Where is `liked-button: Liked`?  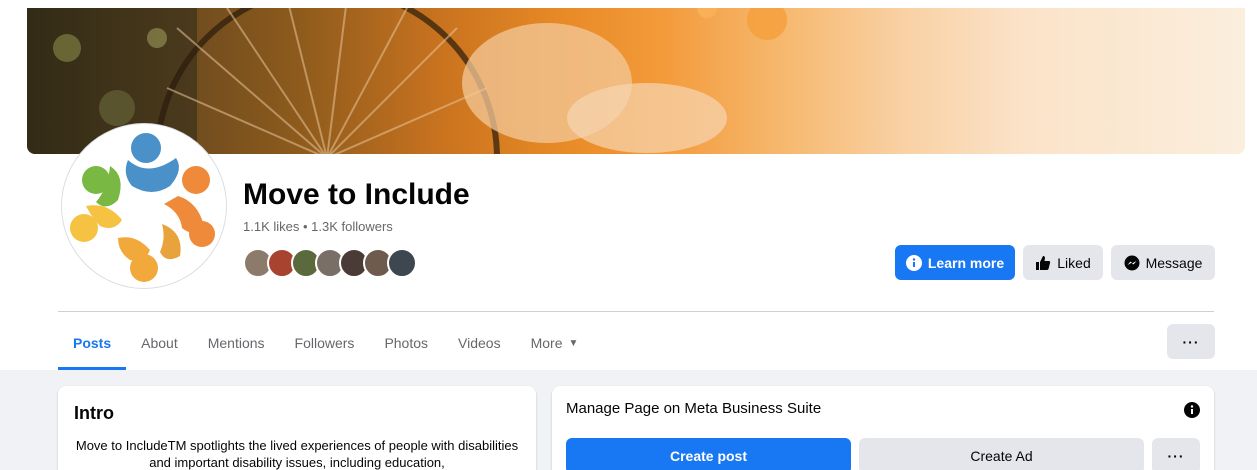
liked-button: Liked is located at coordinates (1063, 262).